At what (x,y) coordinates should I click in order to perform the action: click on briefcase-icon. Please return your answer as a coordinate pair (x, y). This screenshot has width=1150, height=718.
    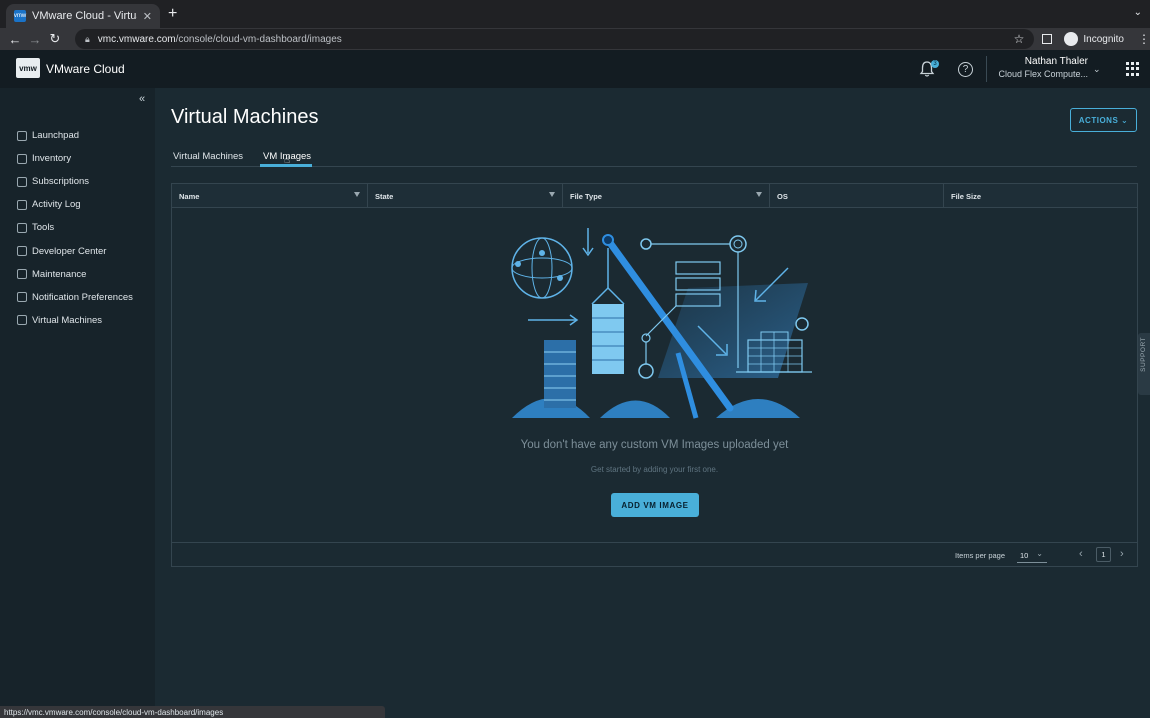
    Looking at the image, I should click on (22, 227).